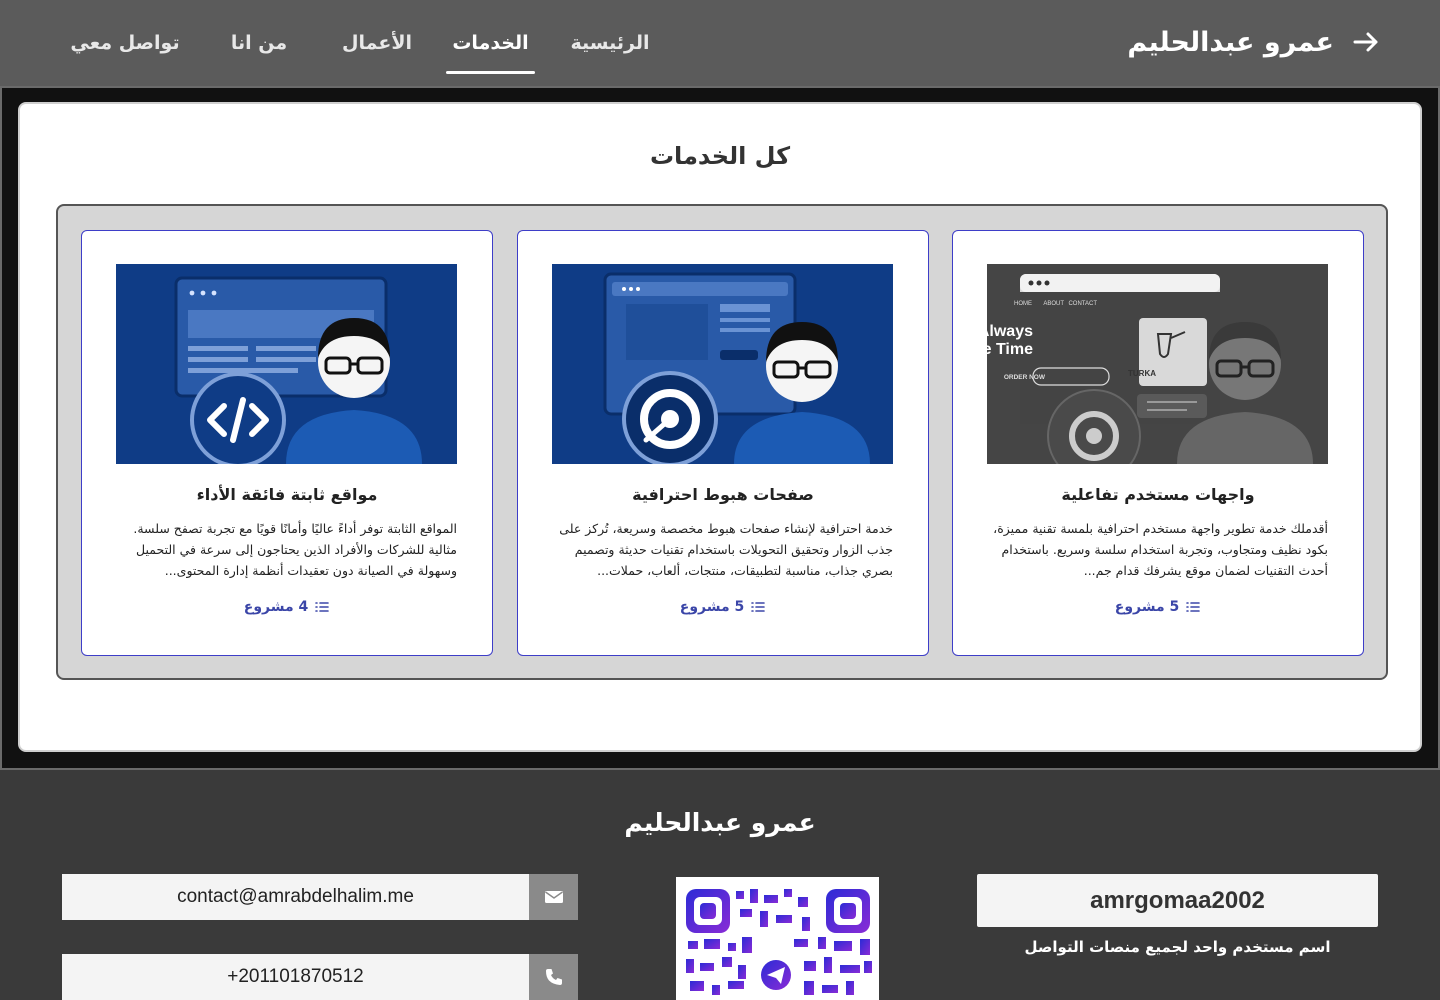 The image size is (1440, 1000). I want to click on card-title: صفحات هبوط احترافية, so click(723, 494).